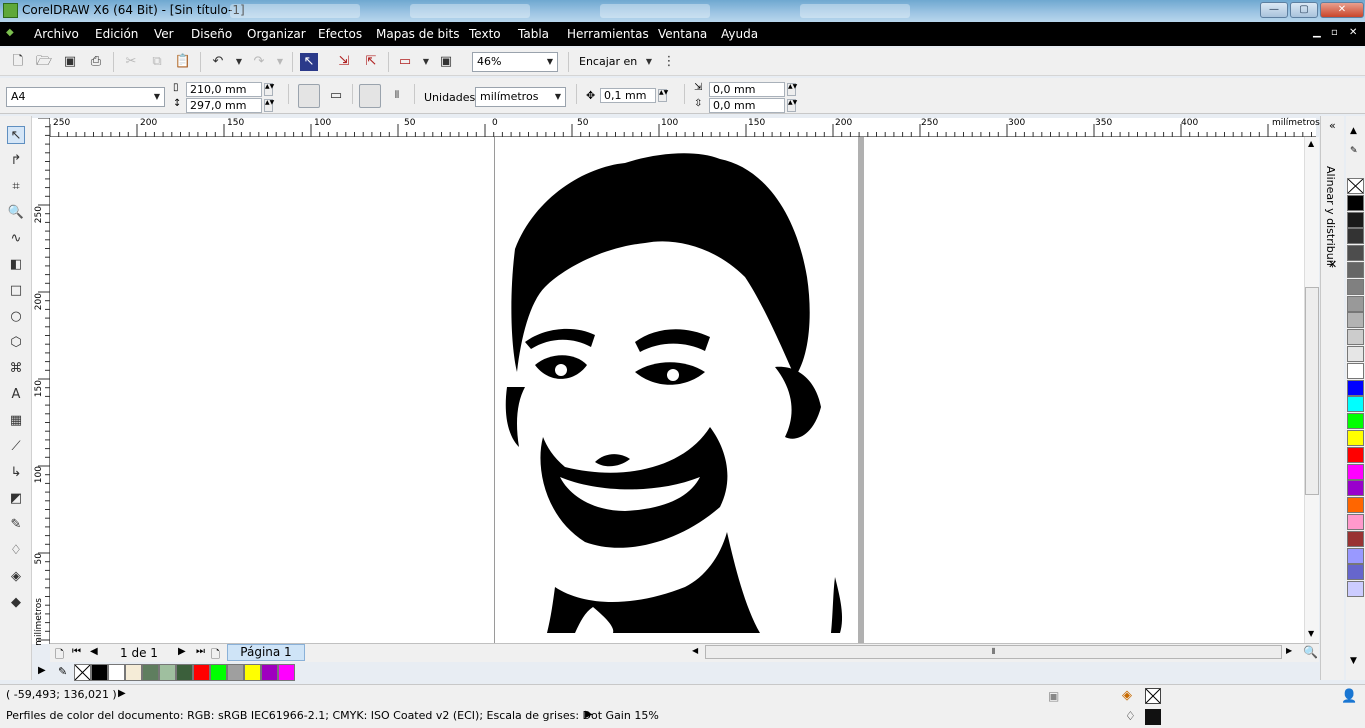 The image size is (1365, 728). What do you see at coordinates (417, 34) in the screenshot?
I see `menu-mapas-de-bits: Mapas de bits` at bounding box center [417, 34].